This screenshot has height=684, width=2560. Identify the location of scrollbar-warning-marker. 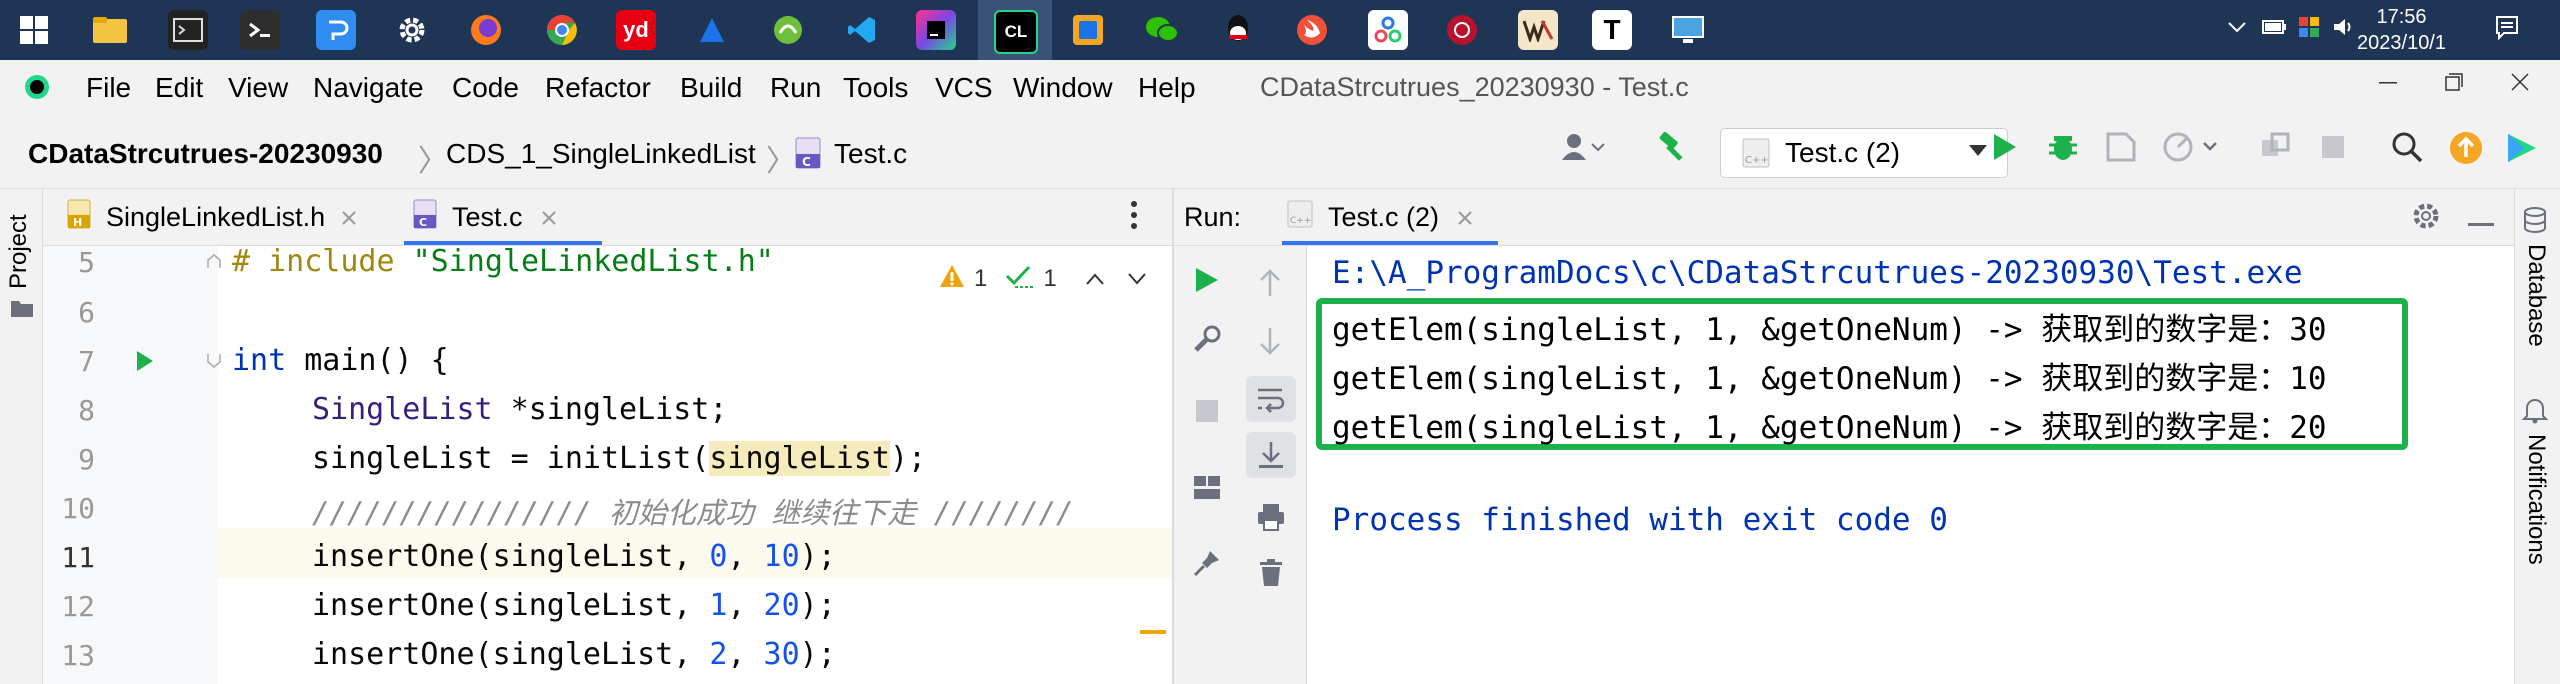
(1153, 632).